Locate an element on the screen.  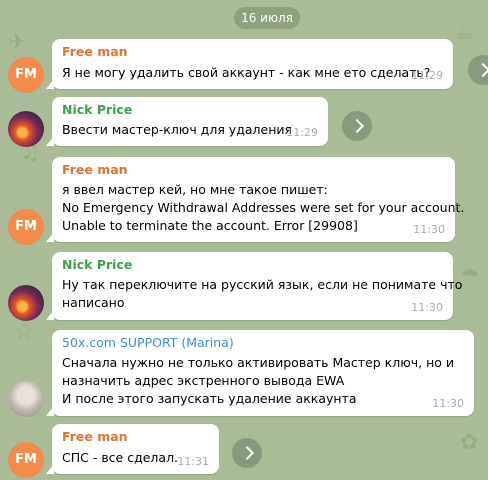
sender-name: 50x.com SUPPORT (Marina) is located at coordinates (148, 342).